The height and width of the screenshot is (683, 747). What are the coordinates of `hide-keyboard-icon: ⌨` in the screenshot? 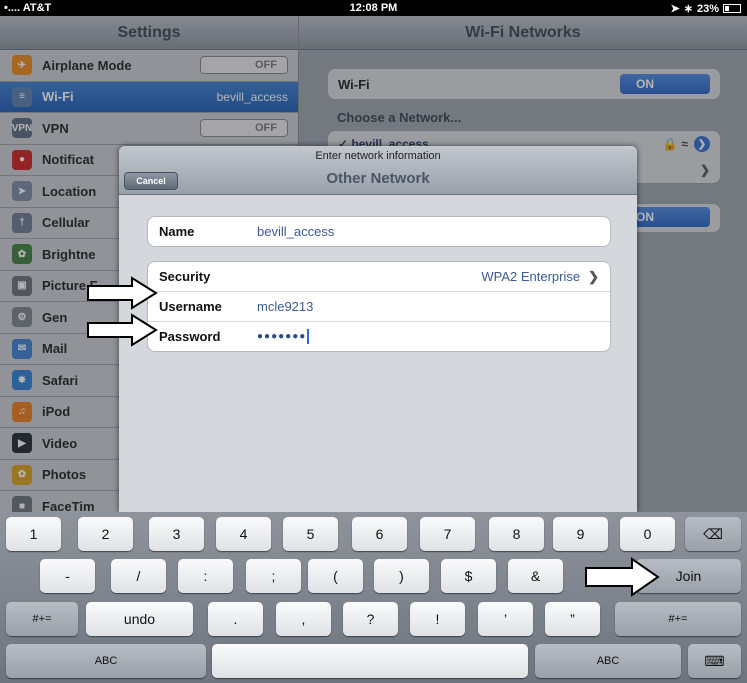 It's located at (714, 661).